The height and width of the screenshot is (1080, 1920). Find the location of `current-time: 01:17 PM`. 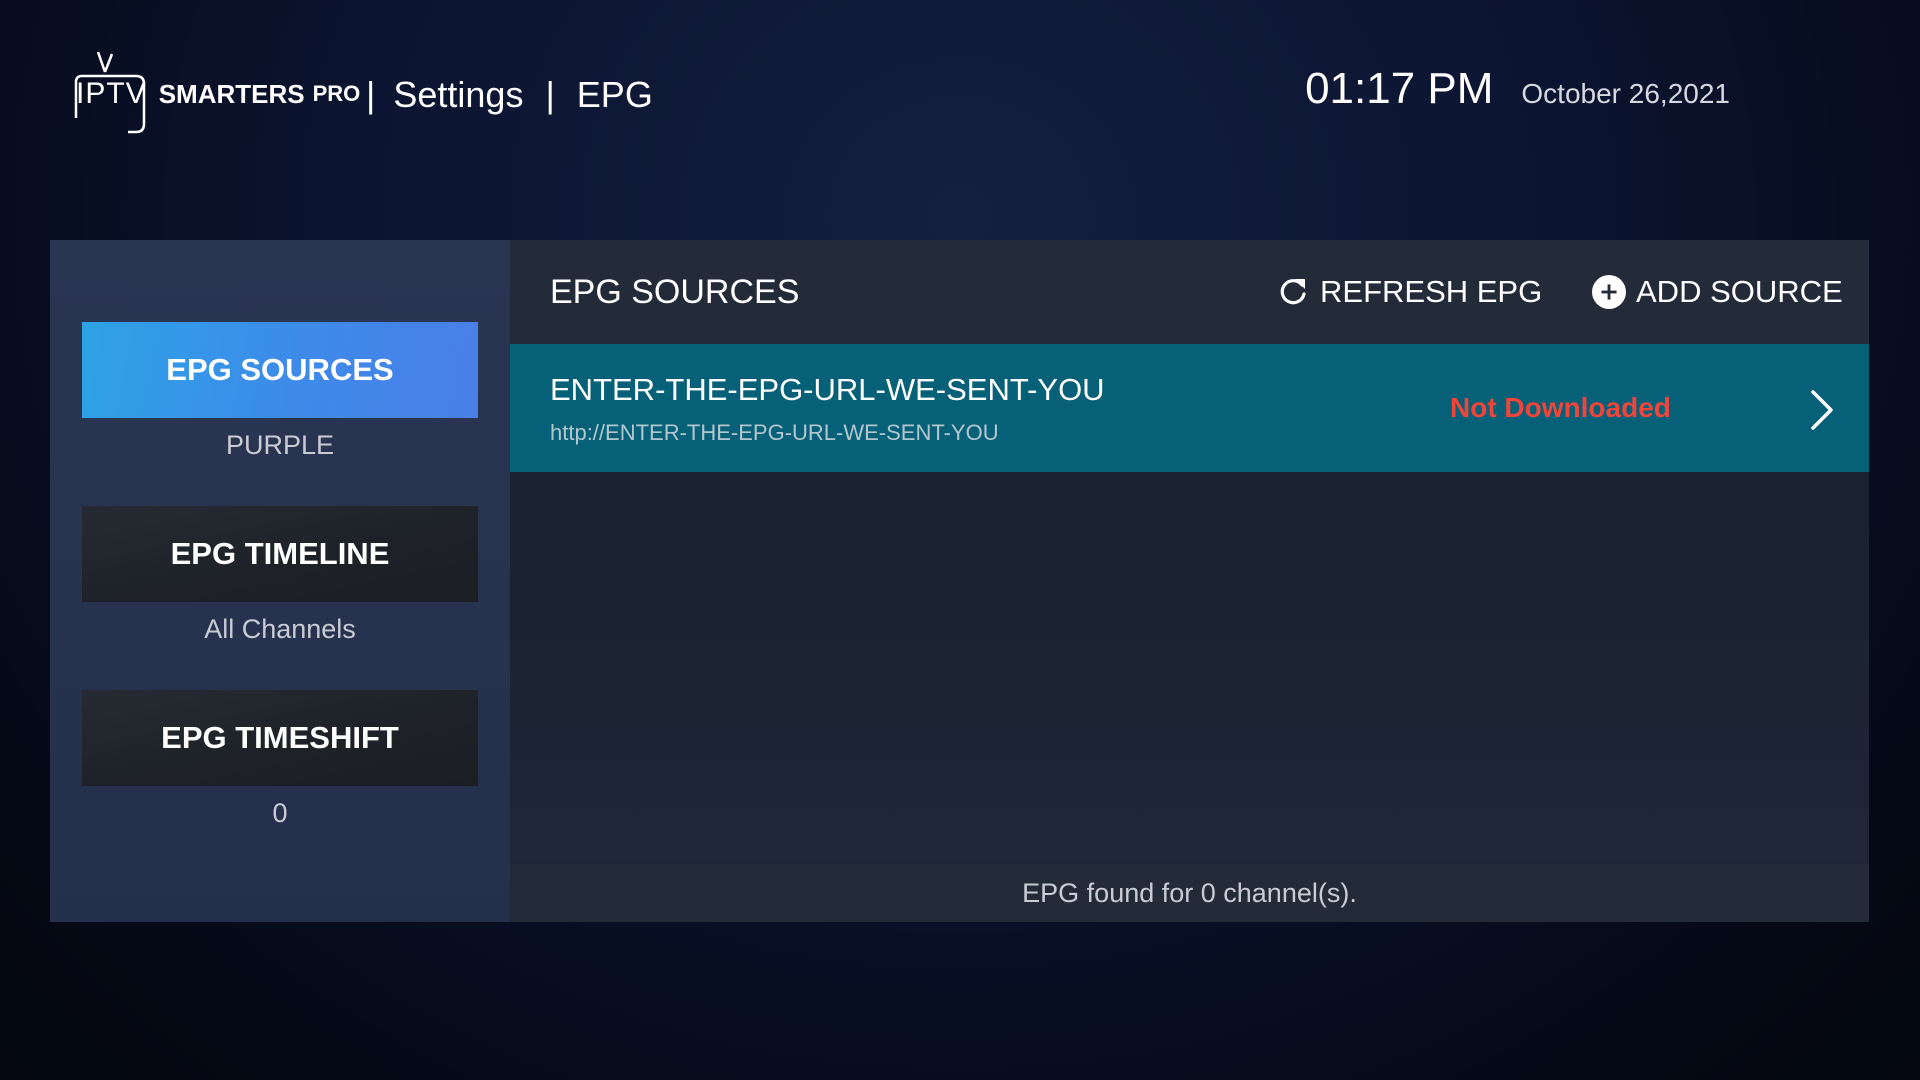

current-time: 01:17 PM is located at coordinates (1399, 88).